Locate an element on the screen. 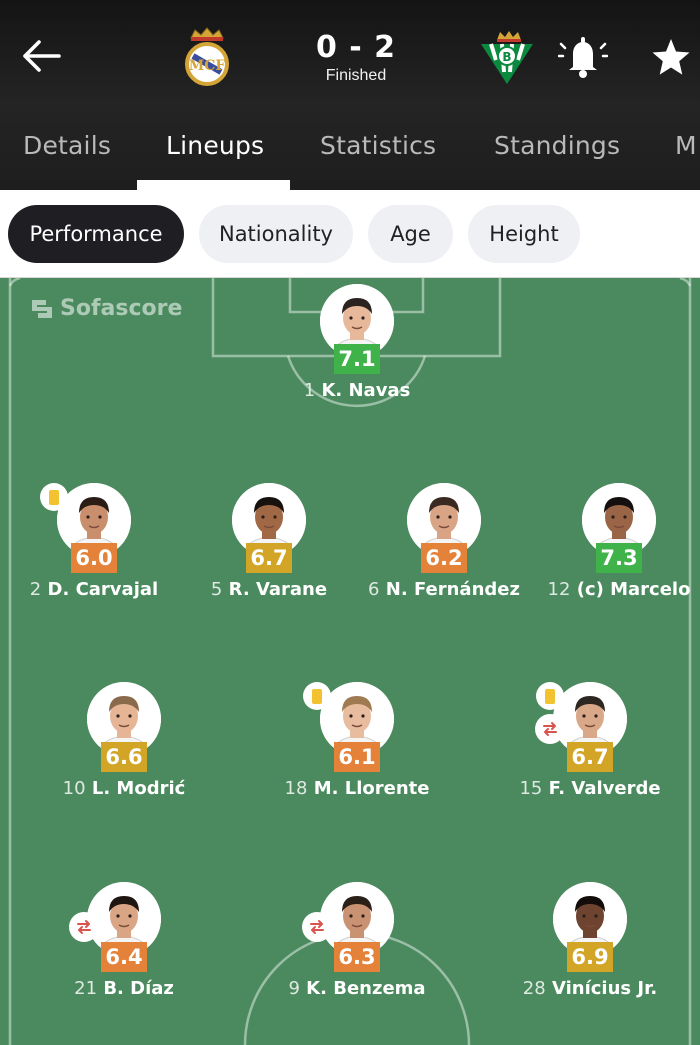 The image size is (700, 1045). player-rating: 6.1 is located at coordinates (357, 757).